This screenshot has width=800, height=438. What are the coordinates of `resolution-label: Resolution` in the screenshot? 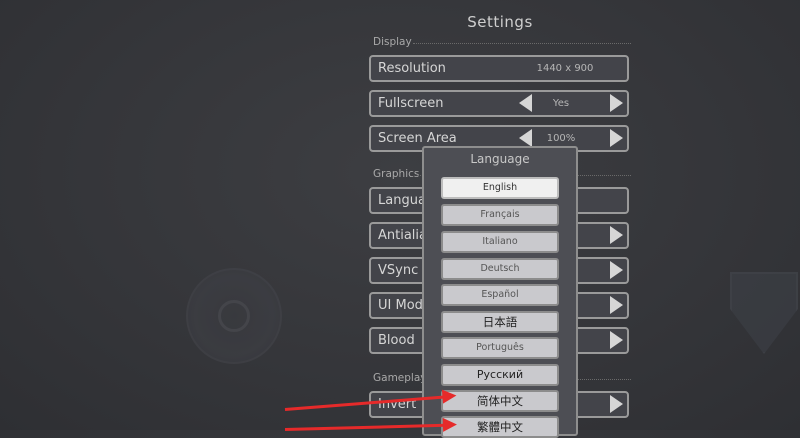 It's located at (412, 68).